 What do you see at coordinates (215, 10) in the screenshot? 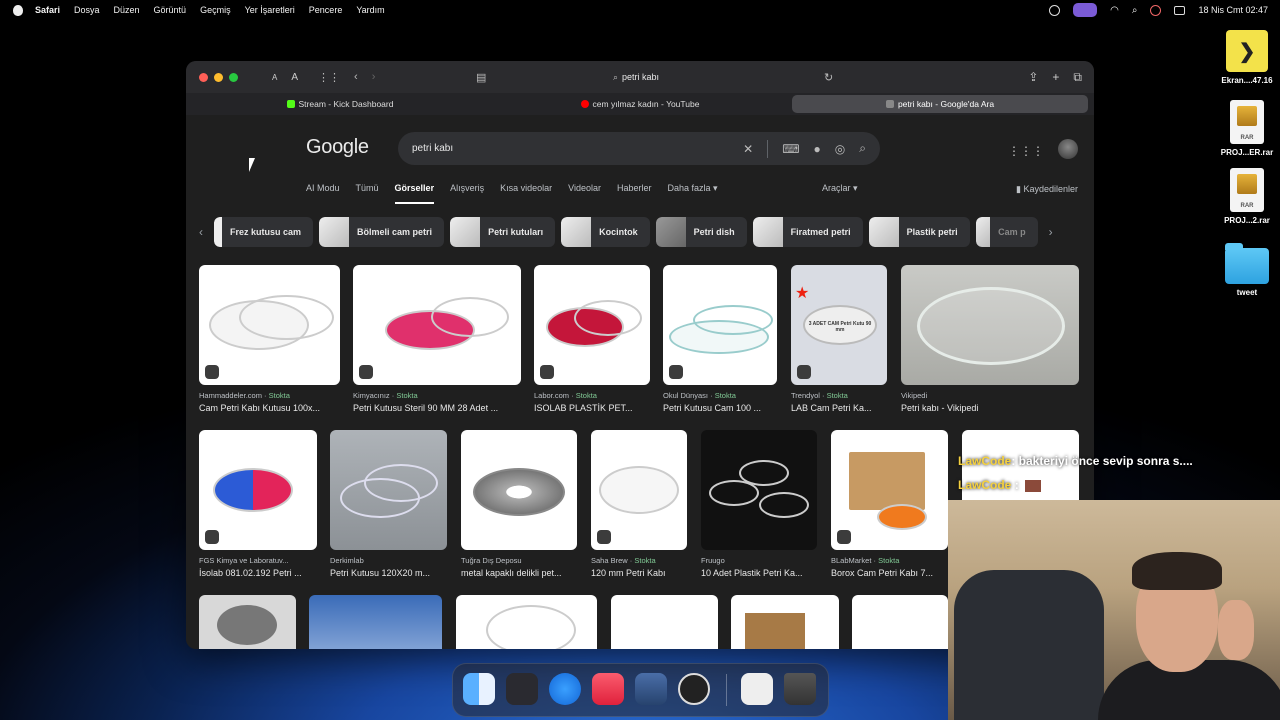
I see `menu-item-history: Geçmiş` at bounding box center [215, 10].